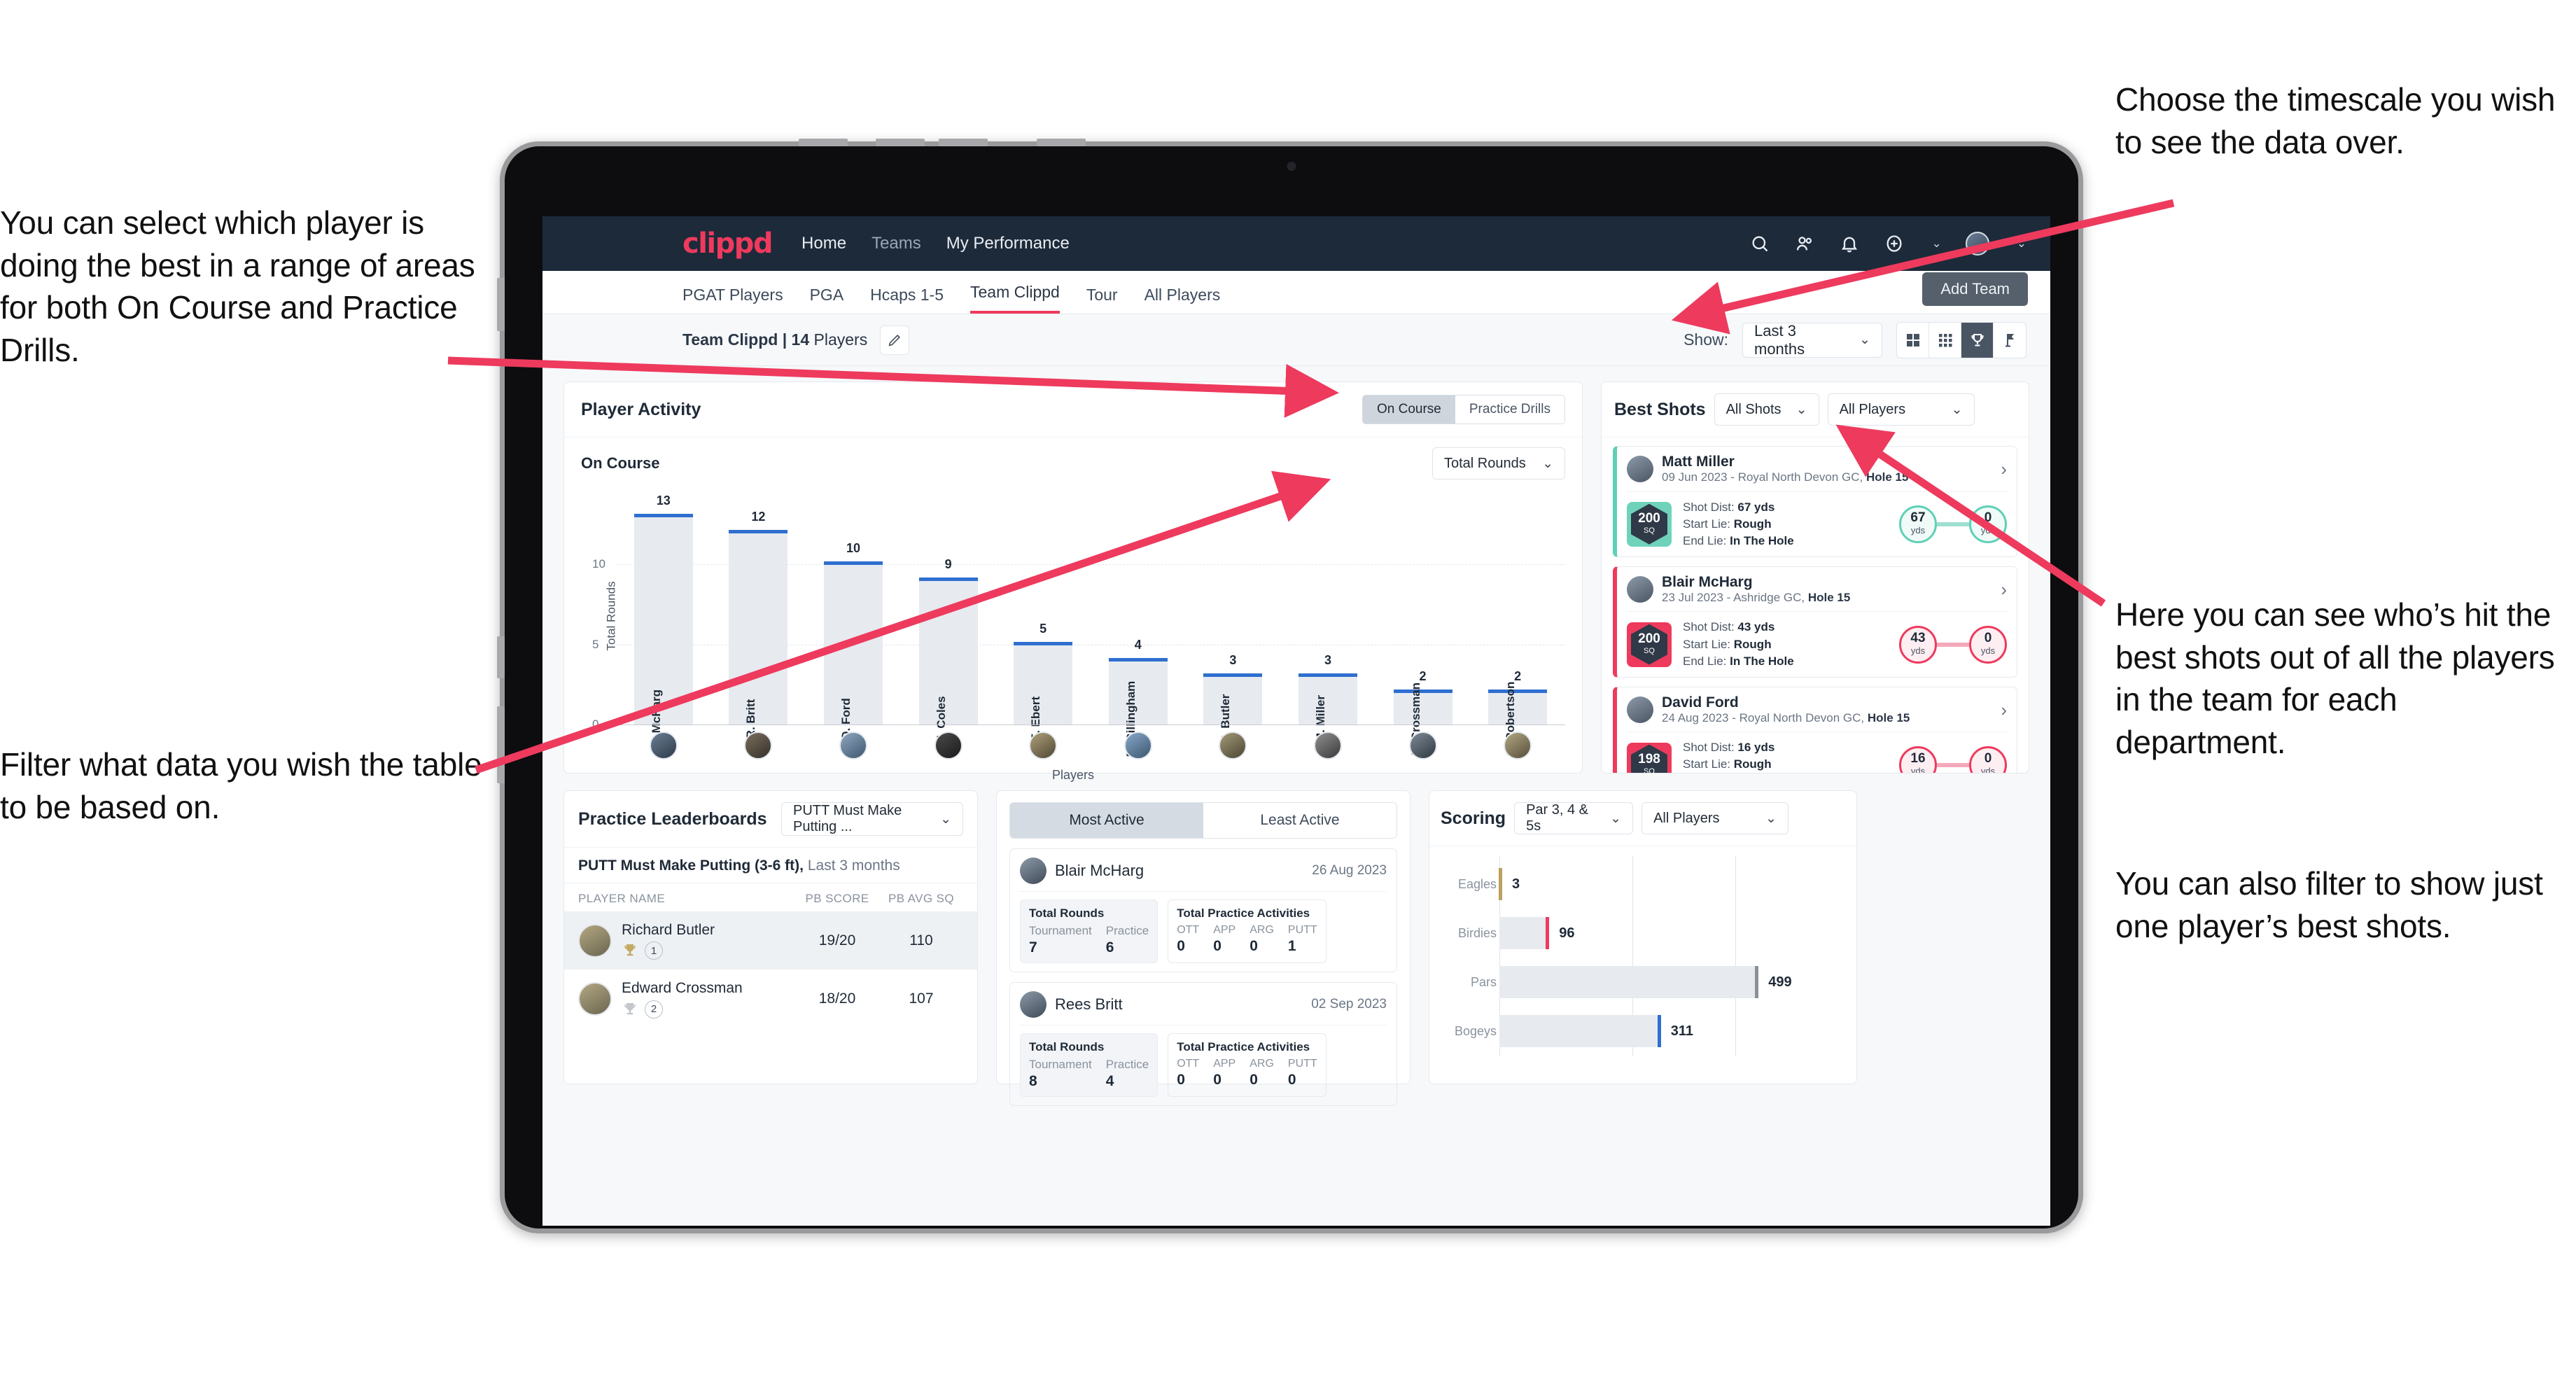 This screenshot has height=1386, width=2576. I want to click on flag-icon, so click(2010, 340).